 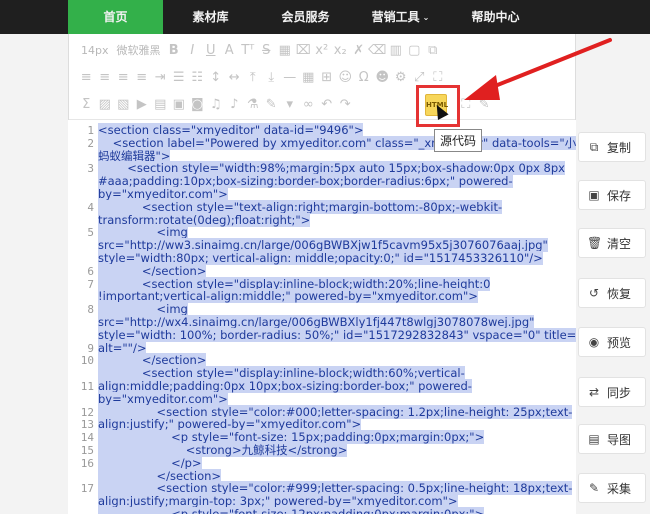 What do you see at coordinates (105, 104) in the screenshot?
I see `image-icon: ▨` at bounding box center [105, 104].